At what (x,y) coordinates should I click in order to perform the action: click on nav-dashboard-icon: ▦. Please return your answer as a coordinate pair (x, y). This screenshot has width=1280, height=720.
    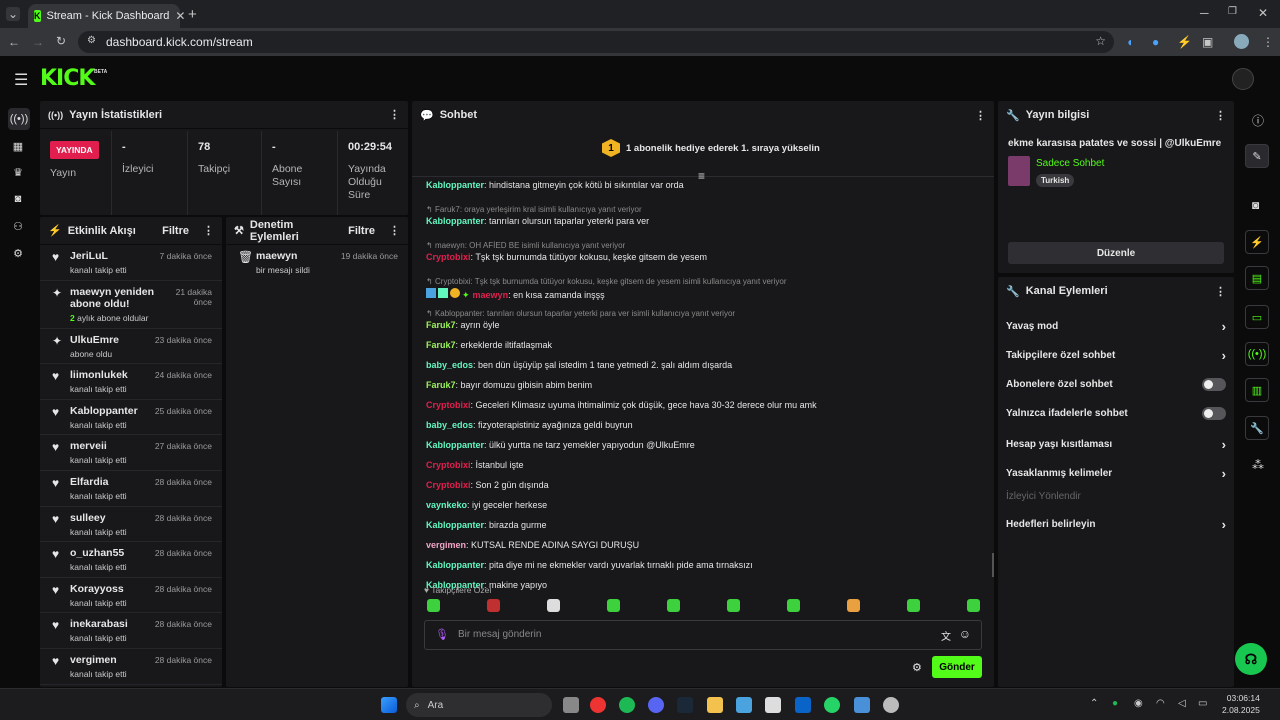
    Looking at the image, I should click on (18, 146).